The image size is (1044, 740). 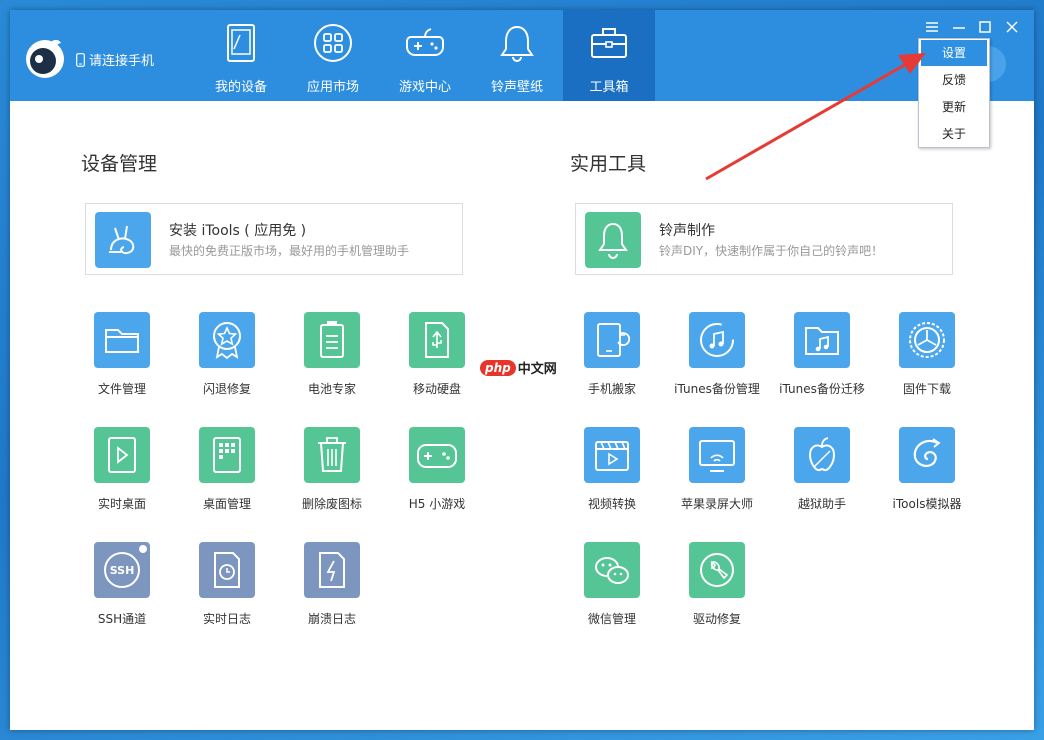 What do you see at coordinates (927, 340) in the screenshot?
I see `firmware-gear-icon` at bounding box center [927, 340].